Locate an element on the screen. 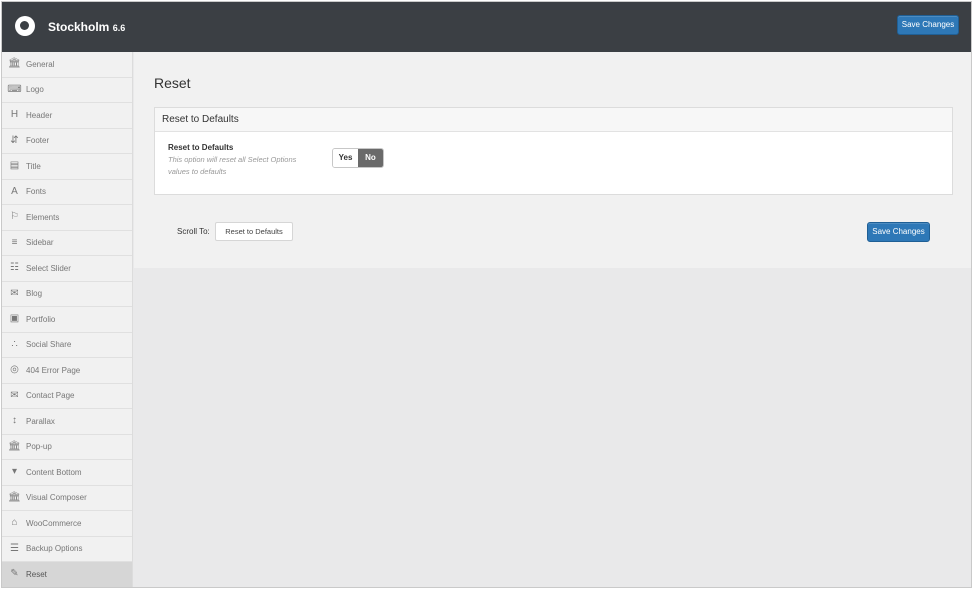 Image resolution: width=974 pixels, height=589 pixels. sidebar-item-content-bottom: ▾ Content Bottom is located at coordinates (67, 473).